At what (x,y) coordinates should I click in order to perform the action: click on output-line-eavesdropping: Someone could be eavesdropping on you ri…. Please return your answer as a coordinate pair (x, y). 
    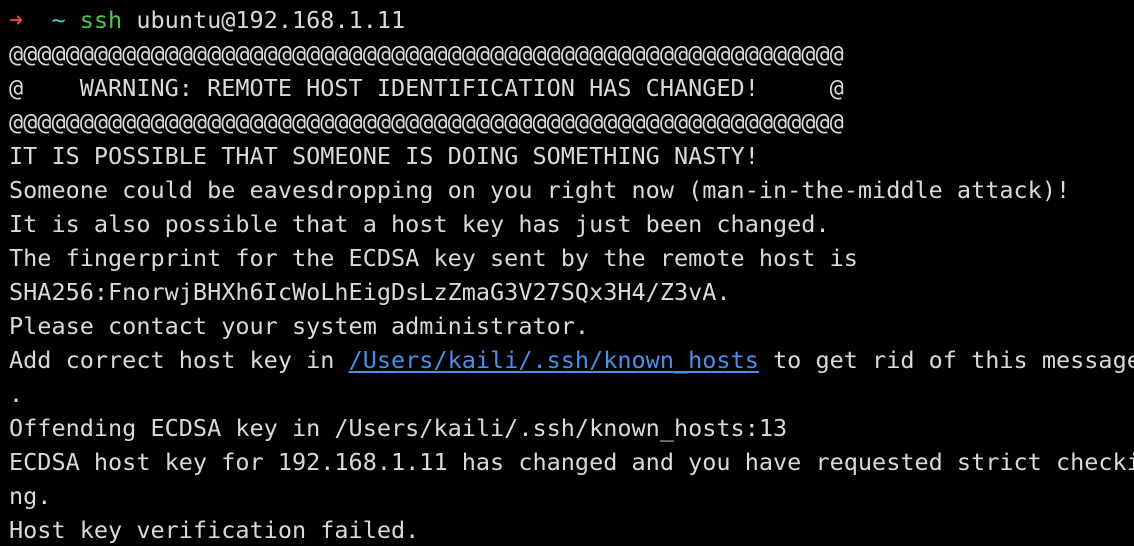
    Looking at the image, I should click on (540, 190).